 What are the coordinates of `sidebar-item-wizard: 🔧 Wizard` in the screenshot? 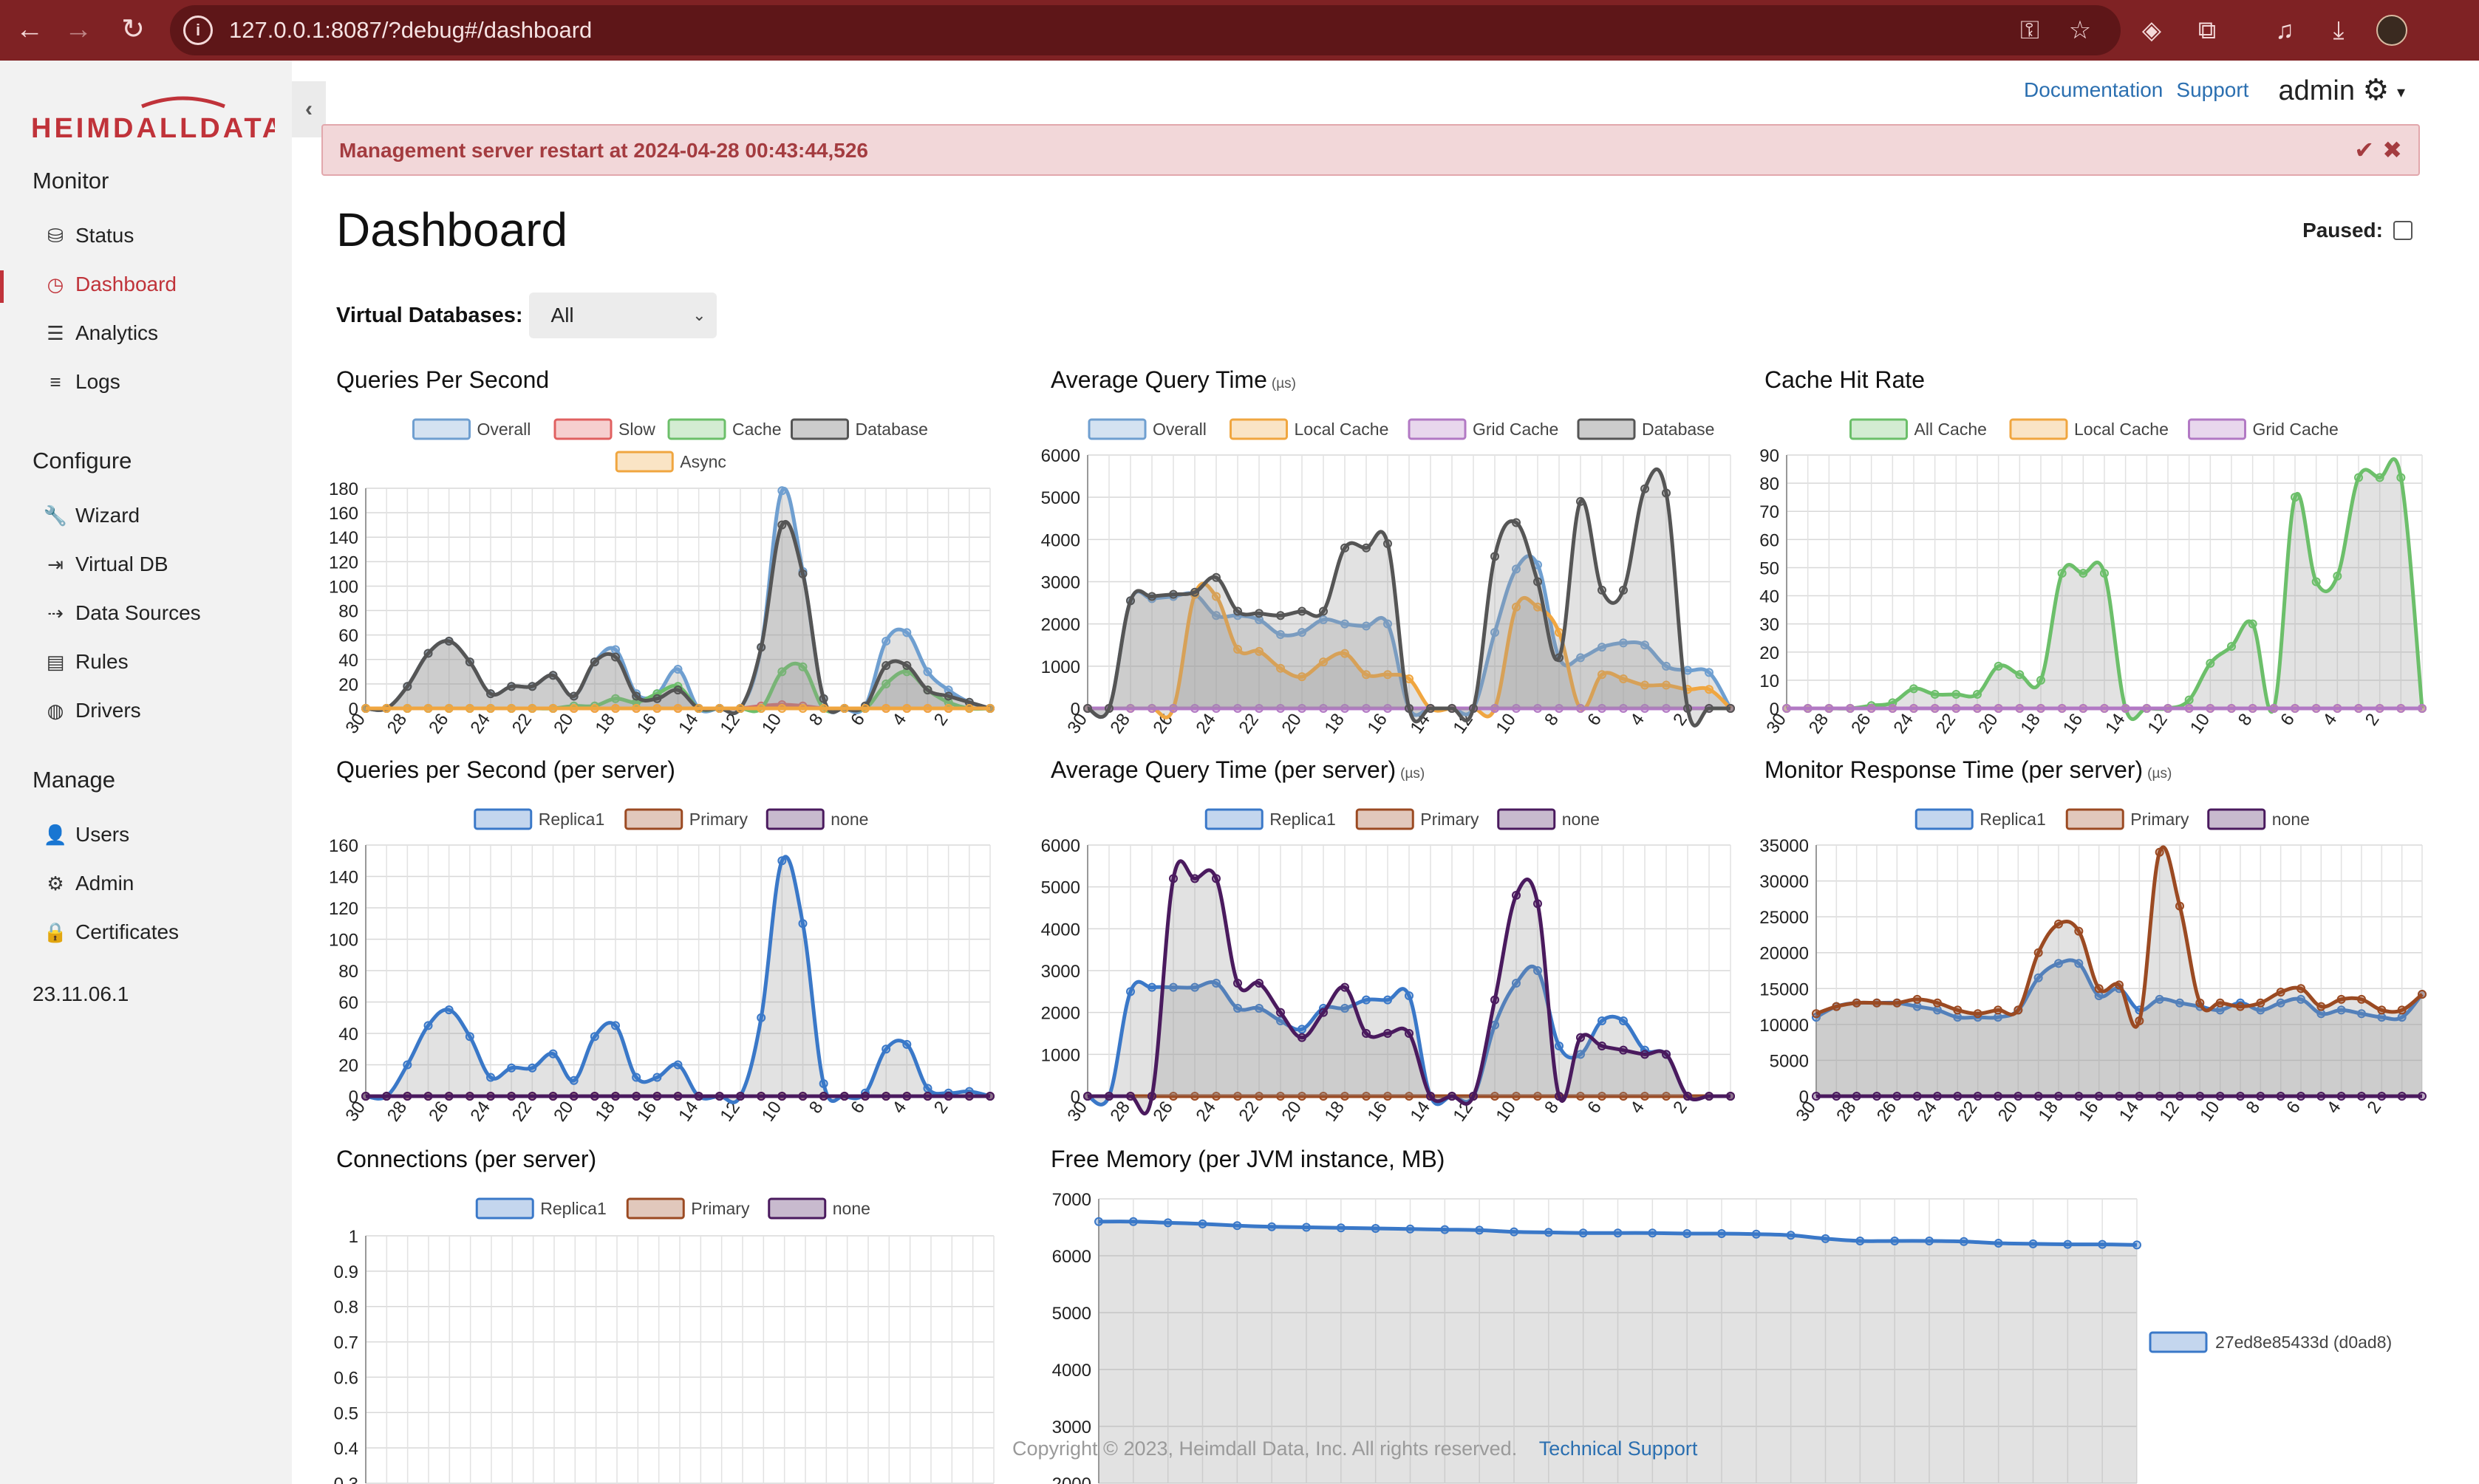 It's located at (91, 516).